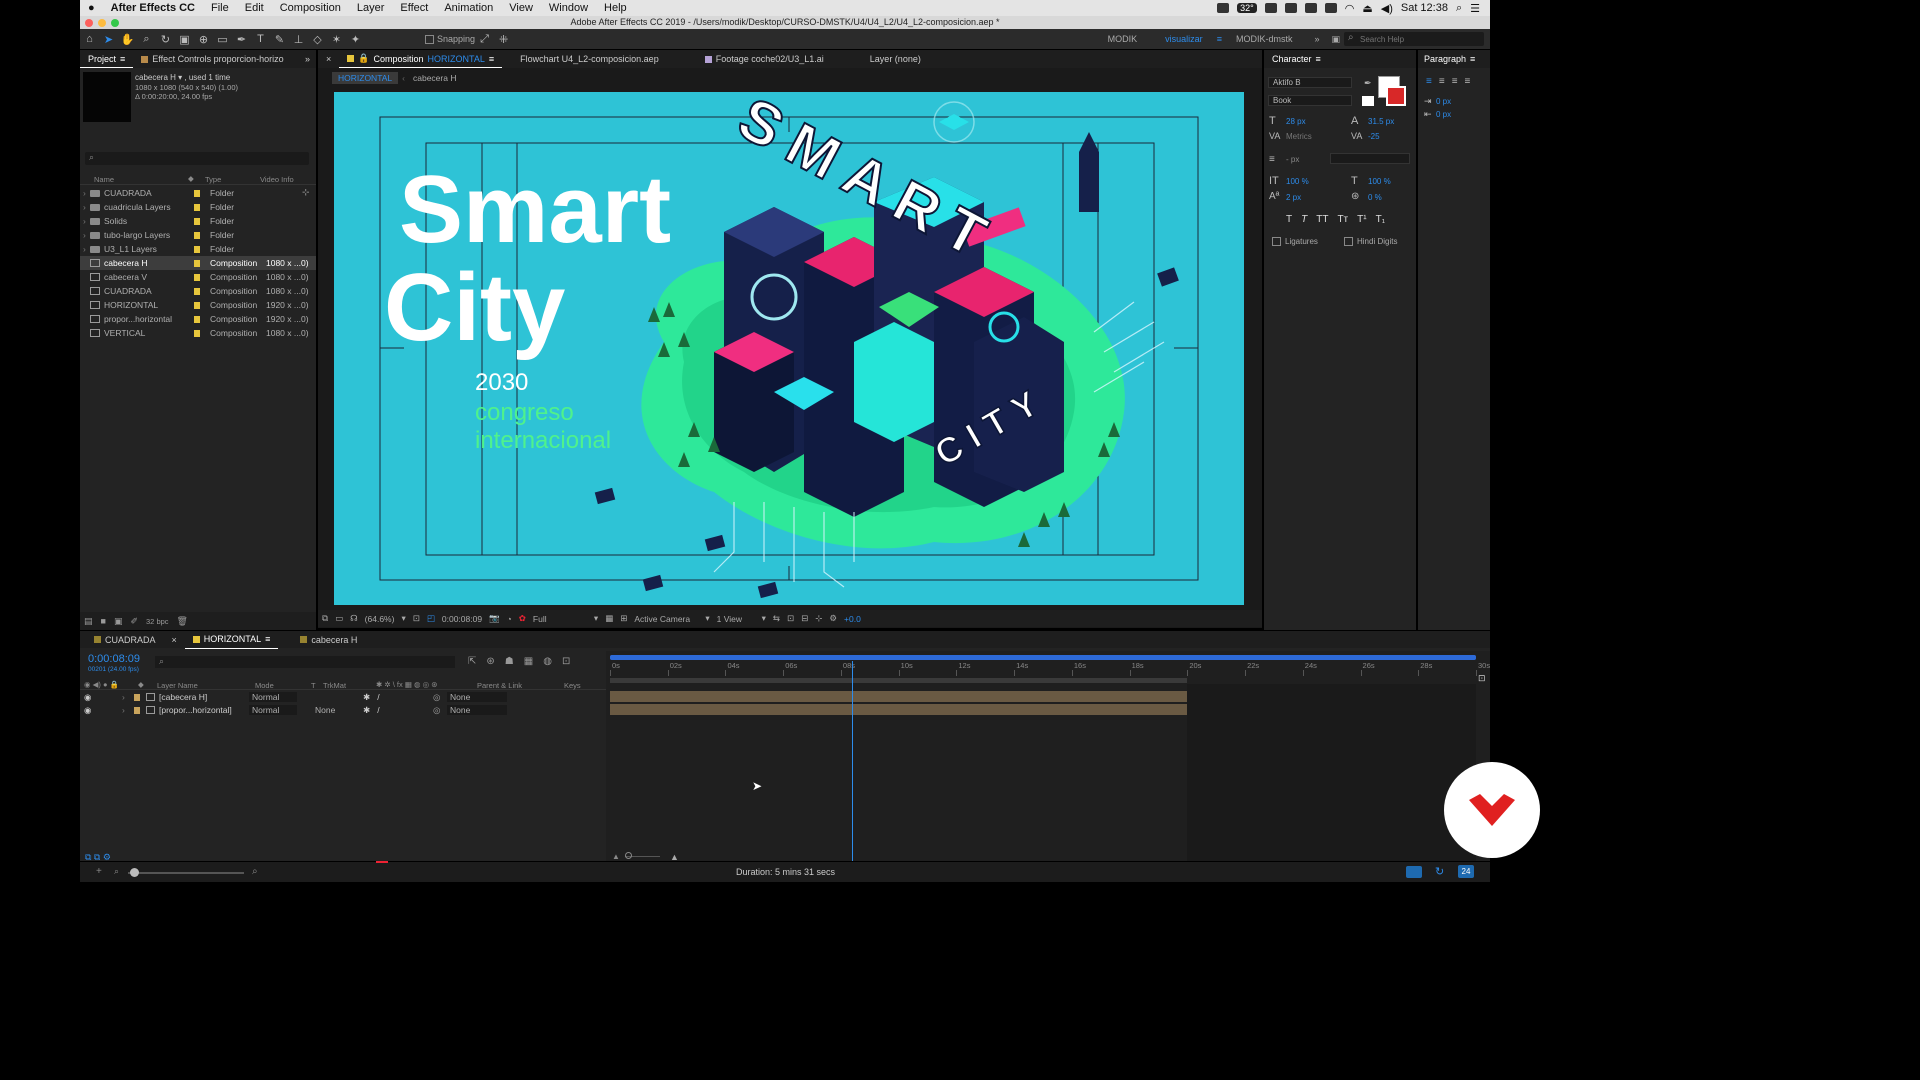 The width and height of the screenshot is (1920, 1080). Describe the element at coordinates (429, 39) in the screenshot. I see `snapping-checkbox` at that location.